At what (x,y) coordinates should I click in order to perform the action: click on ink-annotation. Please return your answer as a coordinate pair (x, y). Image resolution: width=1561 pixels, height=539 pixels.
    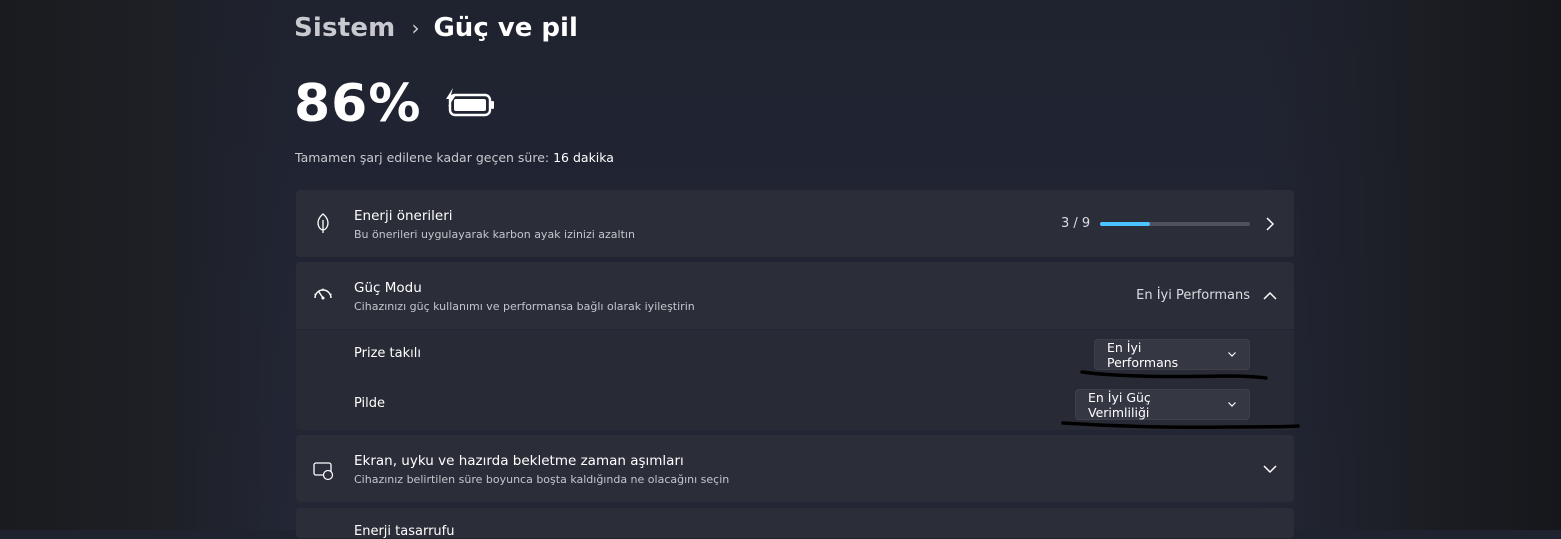
    Looking at the image, I should click on (1180, 400).